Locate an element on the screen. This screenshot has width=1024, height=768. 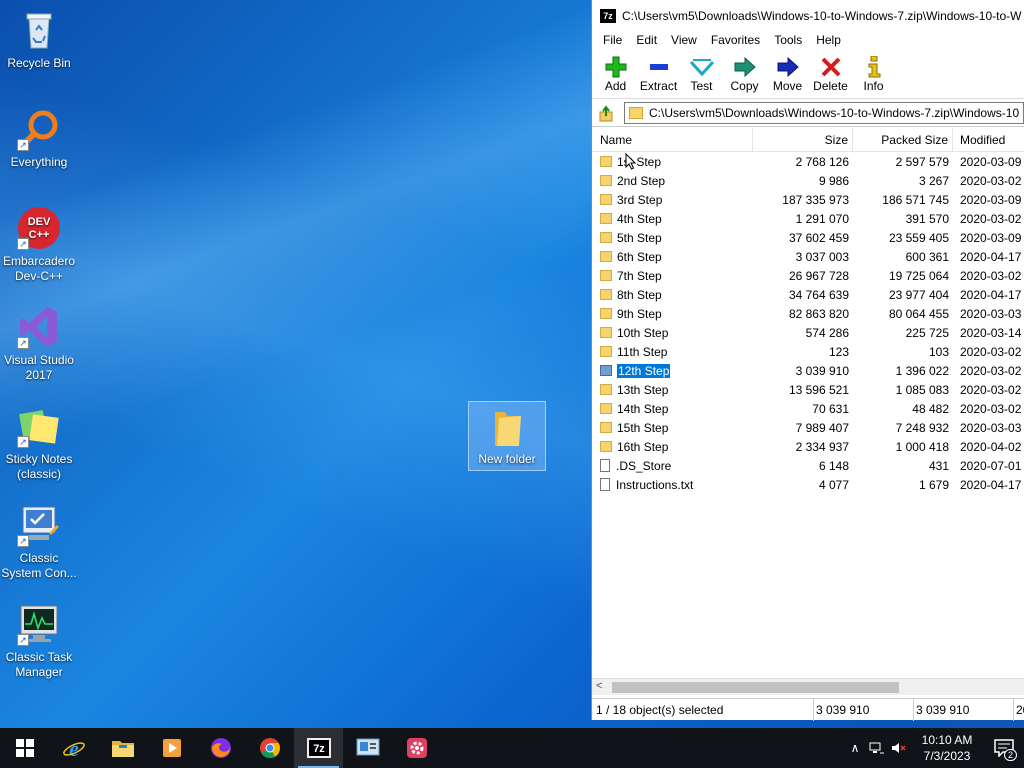
row-size: 2 768 126 is located at coordinates (822, 161).